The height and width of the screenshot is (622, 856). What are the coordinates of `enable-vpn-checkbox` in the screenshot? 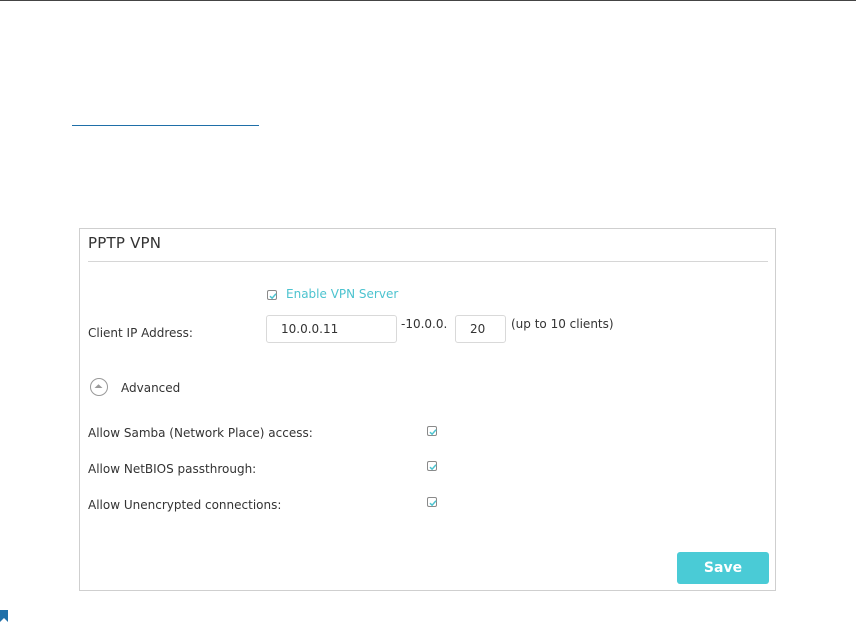 It's located at (272, 295).